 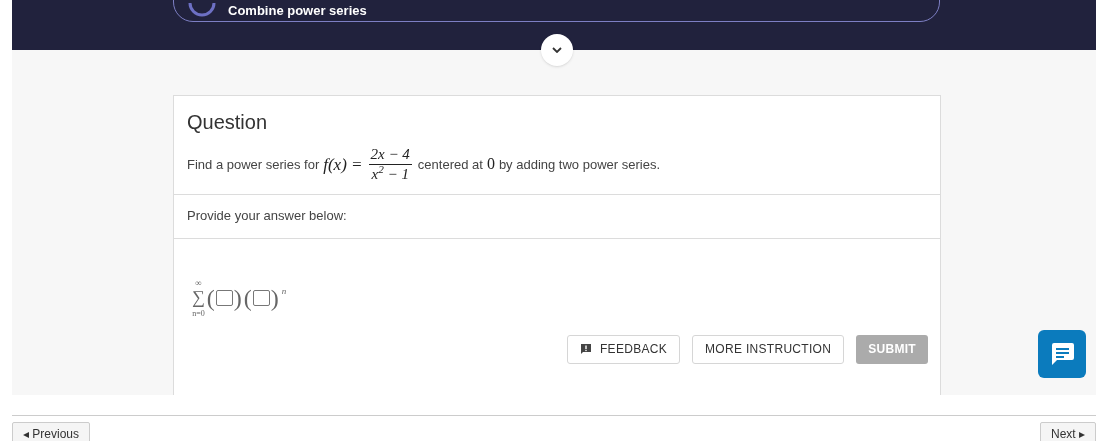 I want to click on previous-button: ◂ Previous, so click(x=51, y=431).